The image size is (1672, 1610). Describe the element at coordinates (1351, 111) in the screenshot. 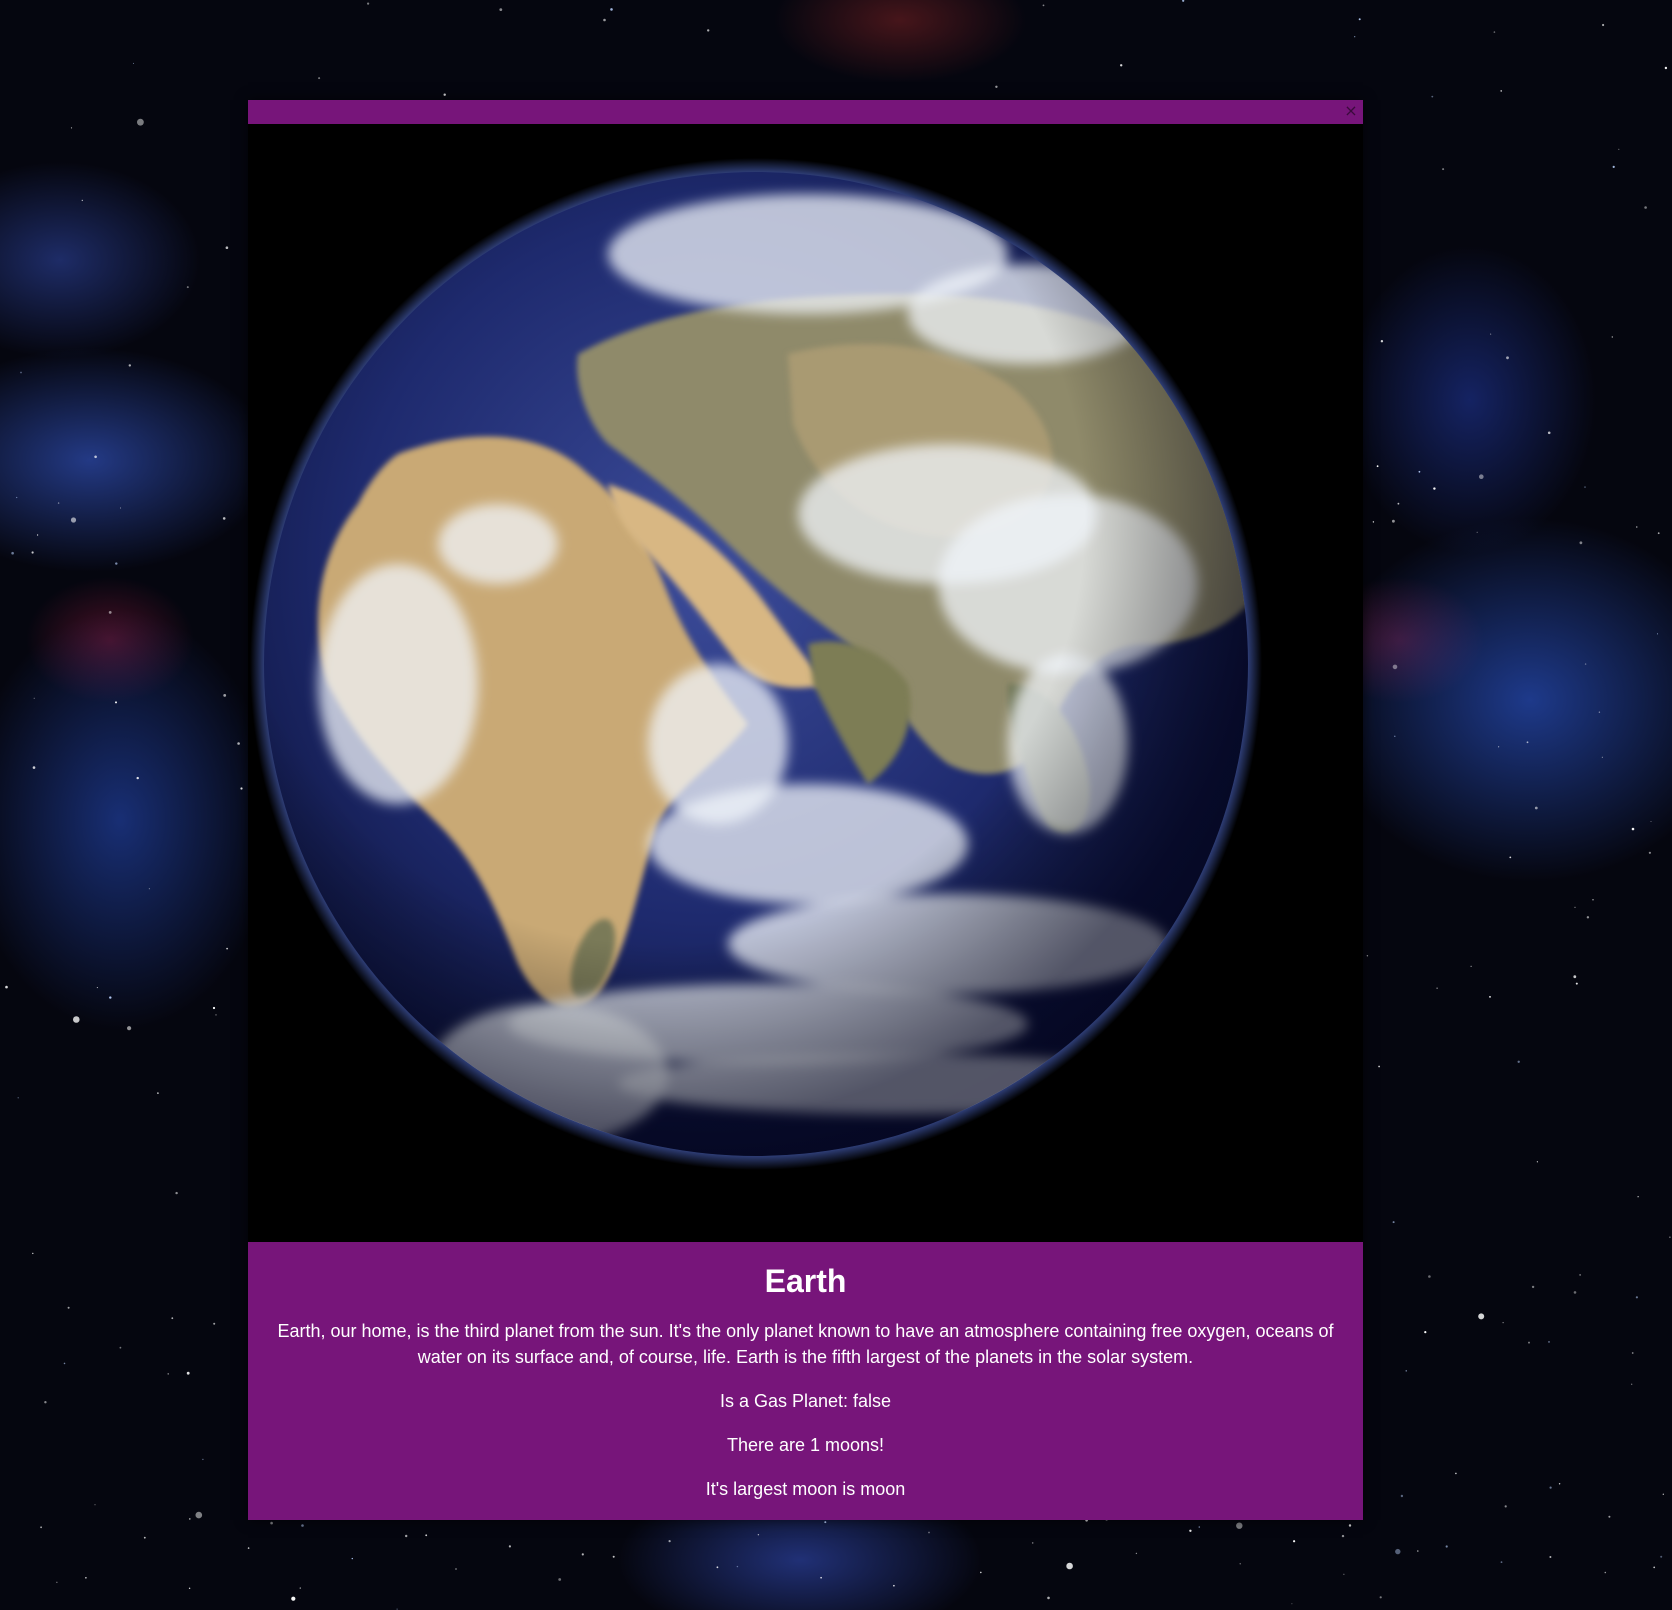

I see `close-icon: ×` at that location.